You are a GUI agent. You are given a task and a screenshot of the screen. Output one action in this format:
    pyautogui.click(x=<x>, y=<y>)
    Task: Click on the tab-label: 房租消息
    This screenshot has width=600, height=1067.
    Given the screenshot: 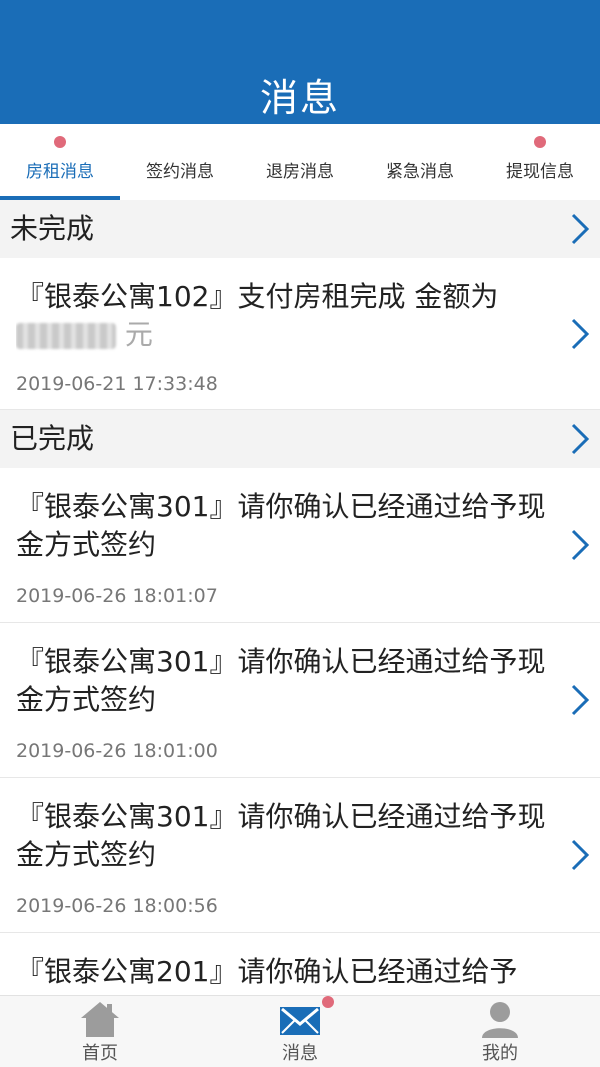 What is the action you would take?
    pyautogui.click(x=60, y=172)
    